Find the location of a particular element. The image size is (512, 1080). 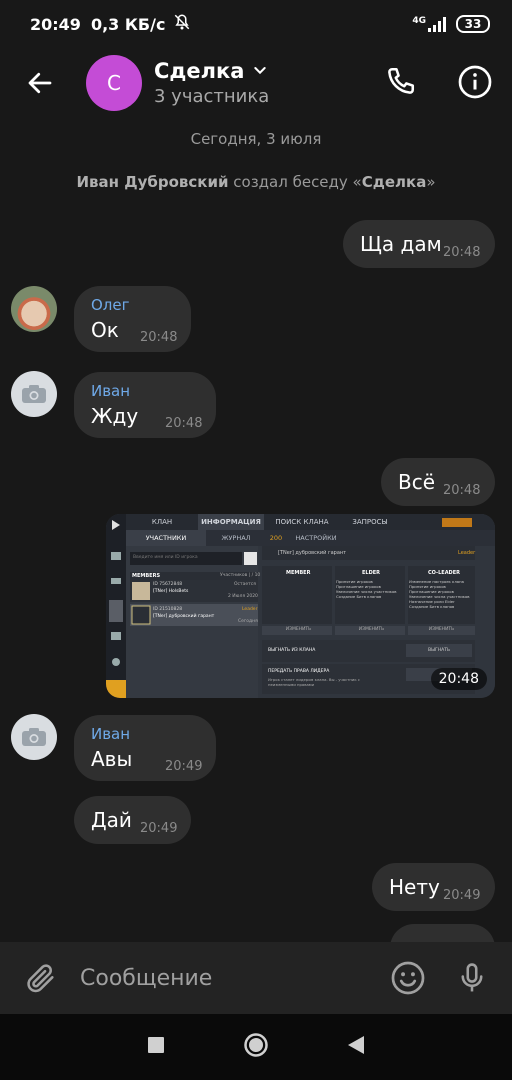

game-subtab: НАСТРОЙКИ is located at coordinates (316, 538).